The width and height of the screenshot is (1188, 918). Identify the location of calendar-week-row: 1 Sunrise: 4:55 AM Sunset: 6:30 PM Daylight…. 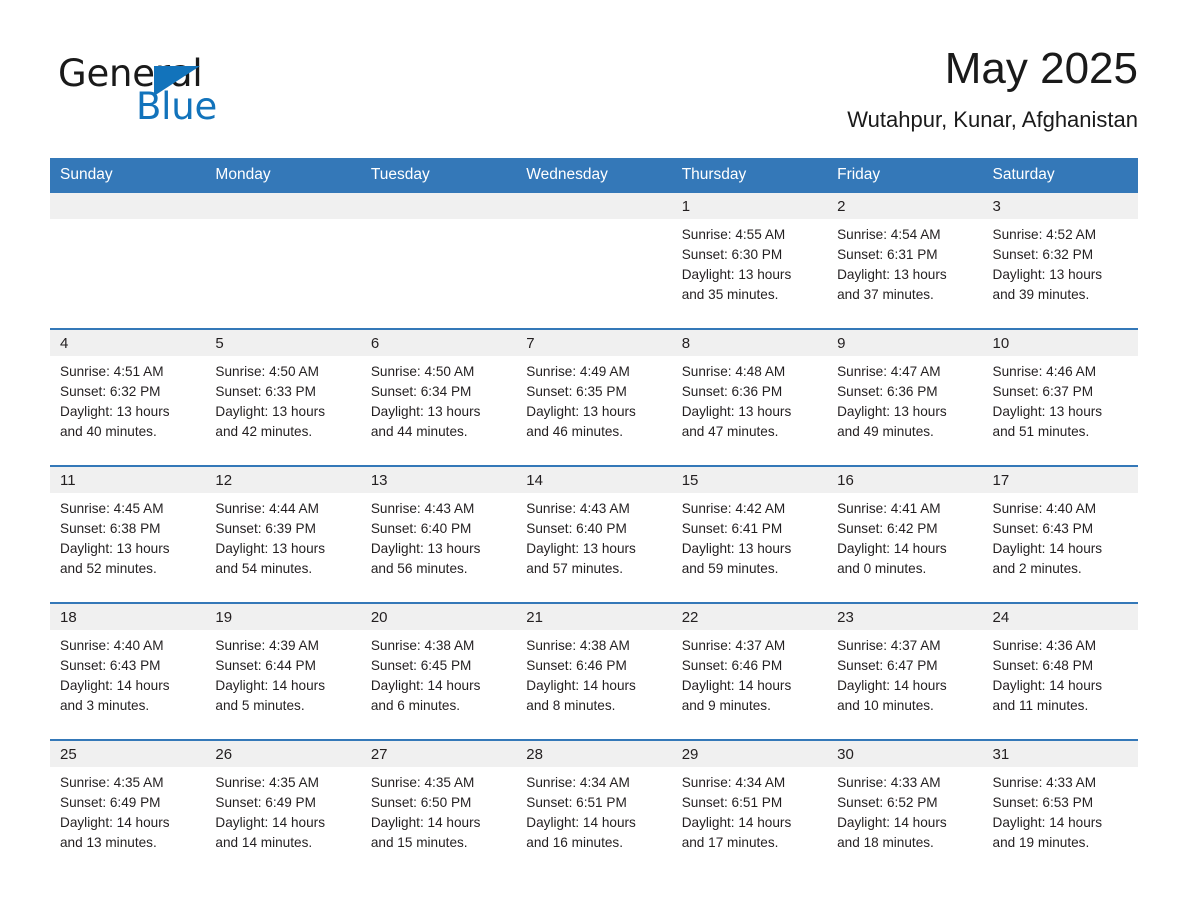
(594, 261).